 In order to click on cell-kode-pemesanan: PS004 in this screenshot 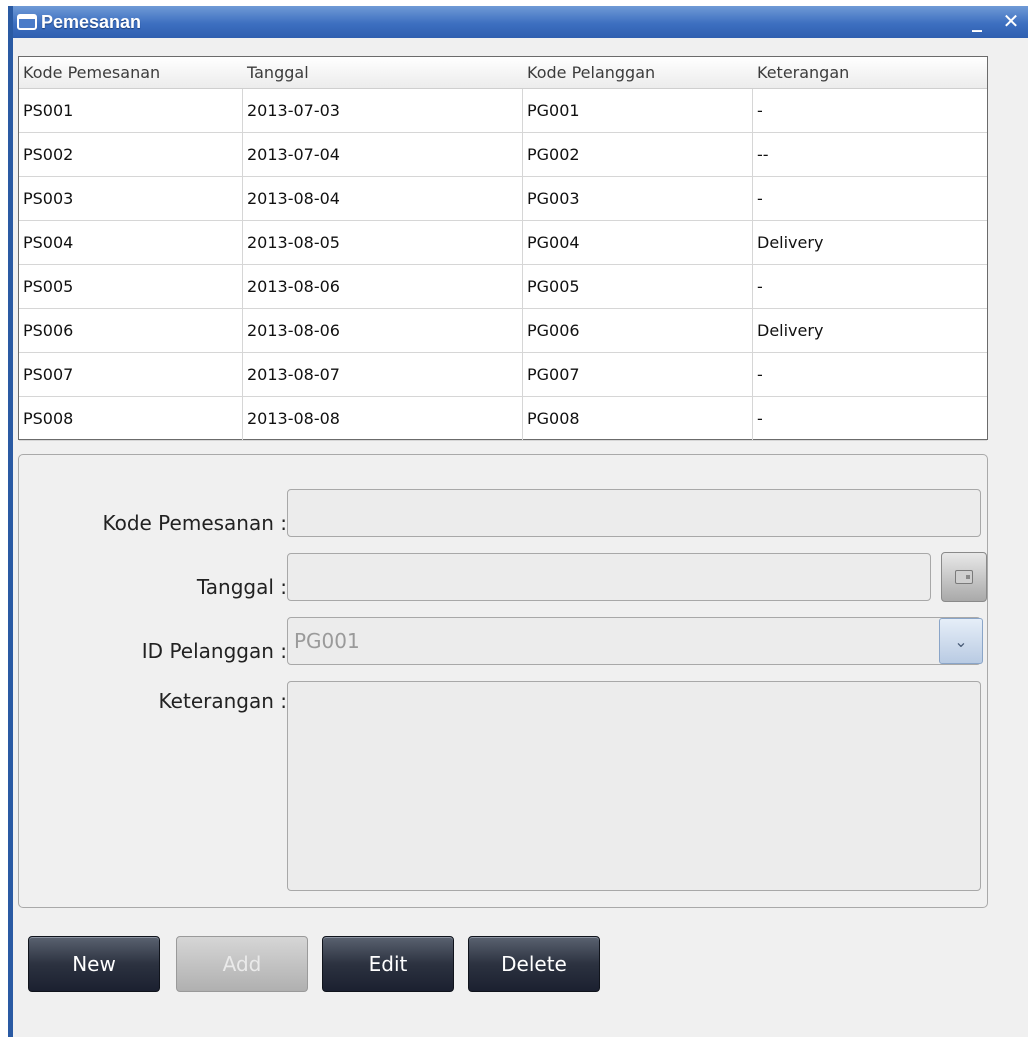, I will do `click(131, 242)`.